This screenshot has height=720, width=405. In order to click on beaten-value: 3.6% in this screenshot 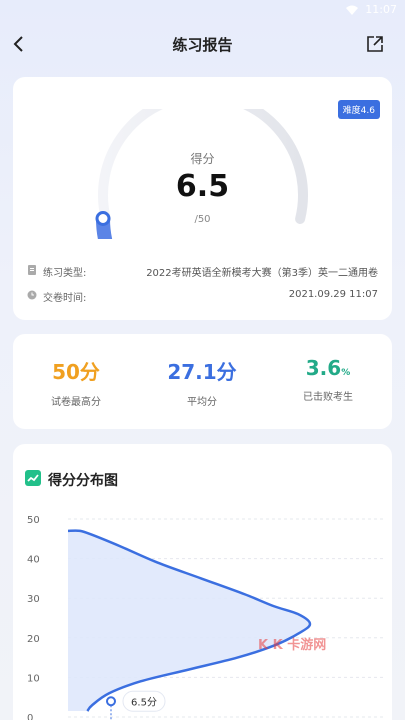, I will do `click(328, 368)`.